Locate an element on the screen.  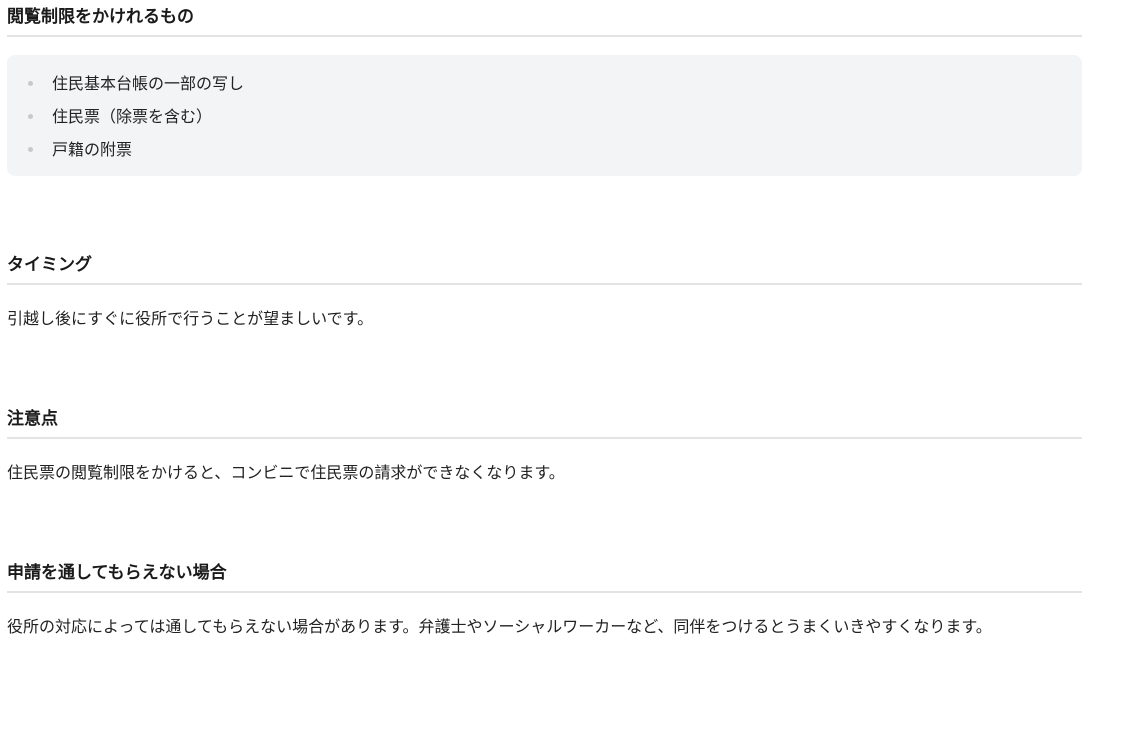
section-heading-rejected: 申請を通してもらえない場合 is located at coordinates (544, 577).